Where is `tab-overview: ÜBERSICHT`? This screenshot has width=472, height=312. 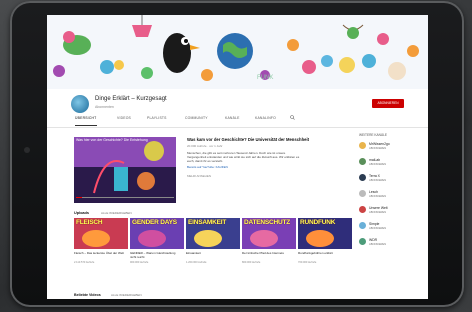 tab-overview: ÜBERSICHT is located at coordinates (85, 118).